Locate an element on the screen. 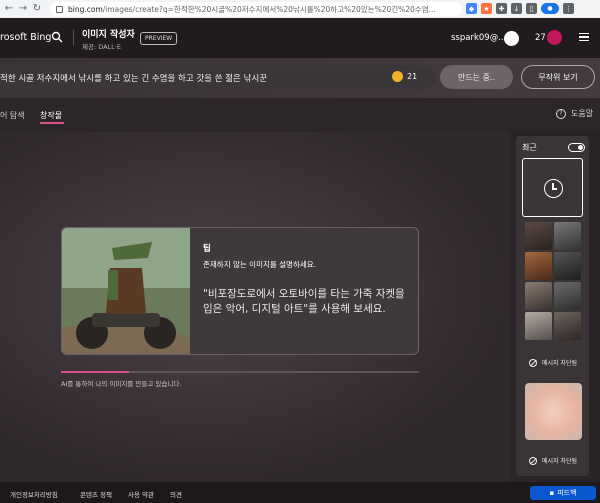  clock-icon is located at coordinates (553, 188).